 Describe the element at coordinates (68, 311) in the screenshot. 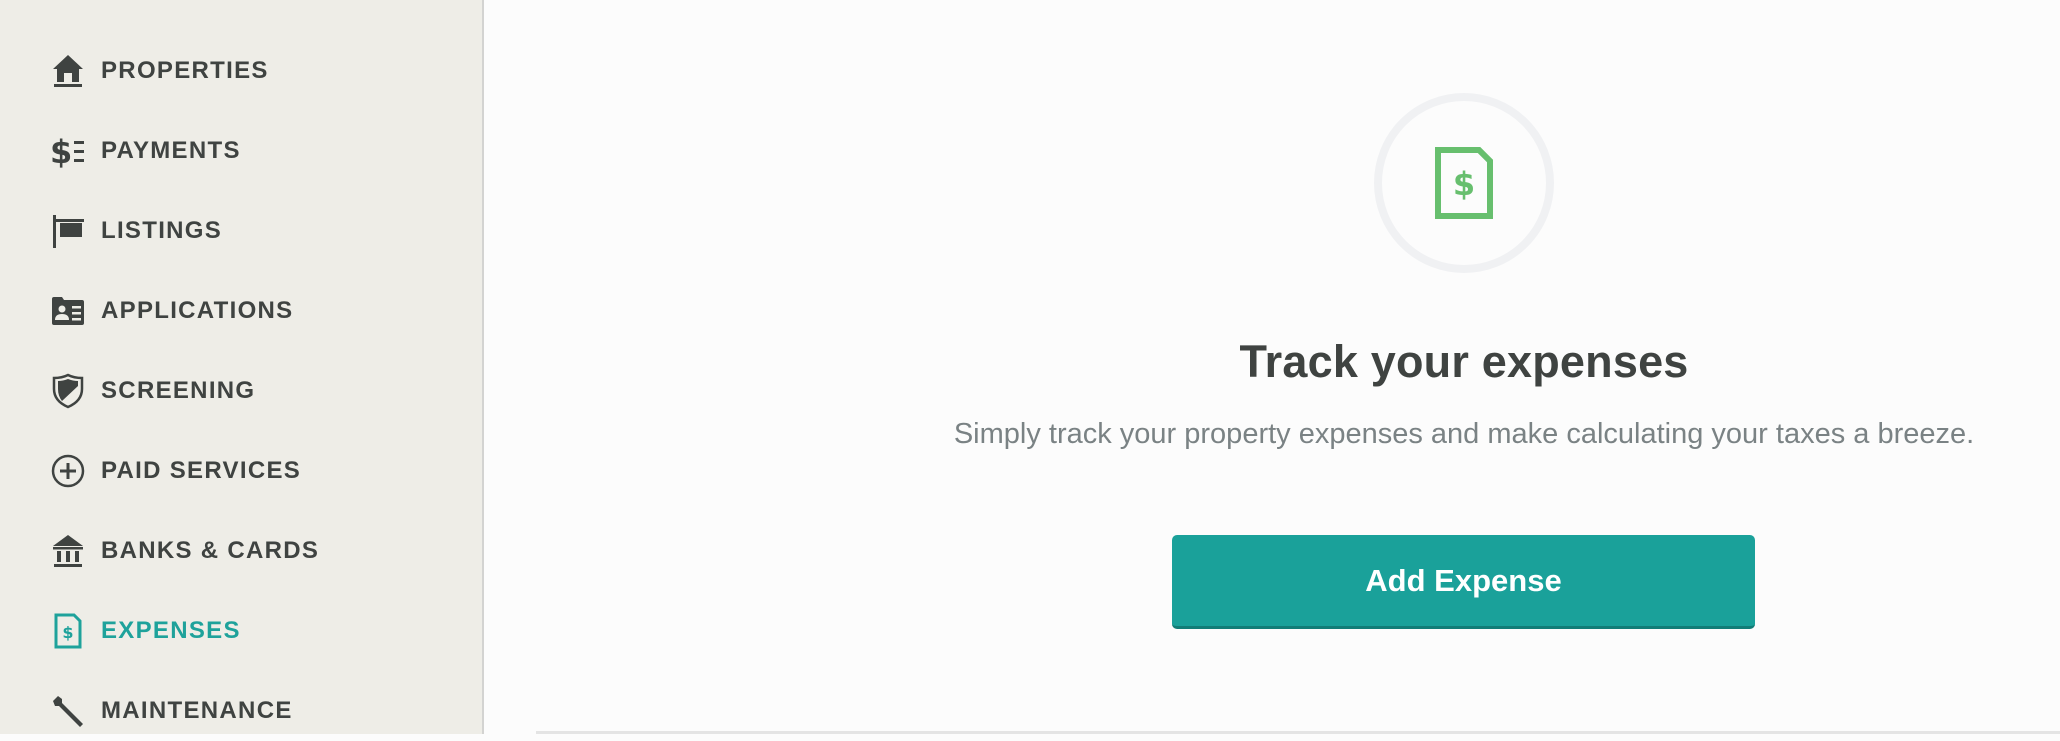

I see `id-card-folder-icon` at that location.